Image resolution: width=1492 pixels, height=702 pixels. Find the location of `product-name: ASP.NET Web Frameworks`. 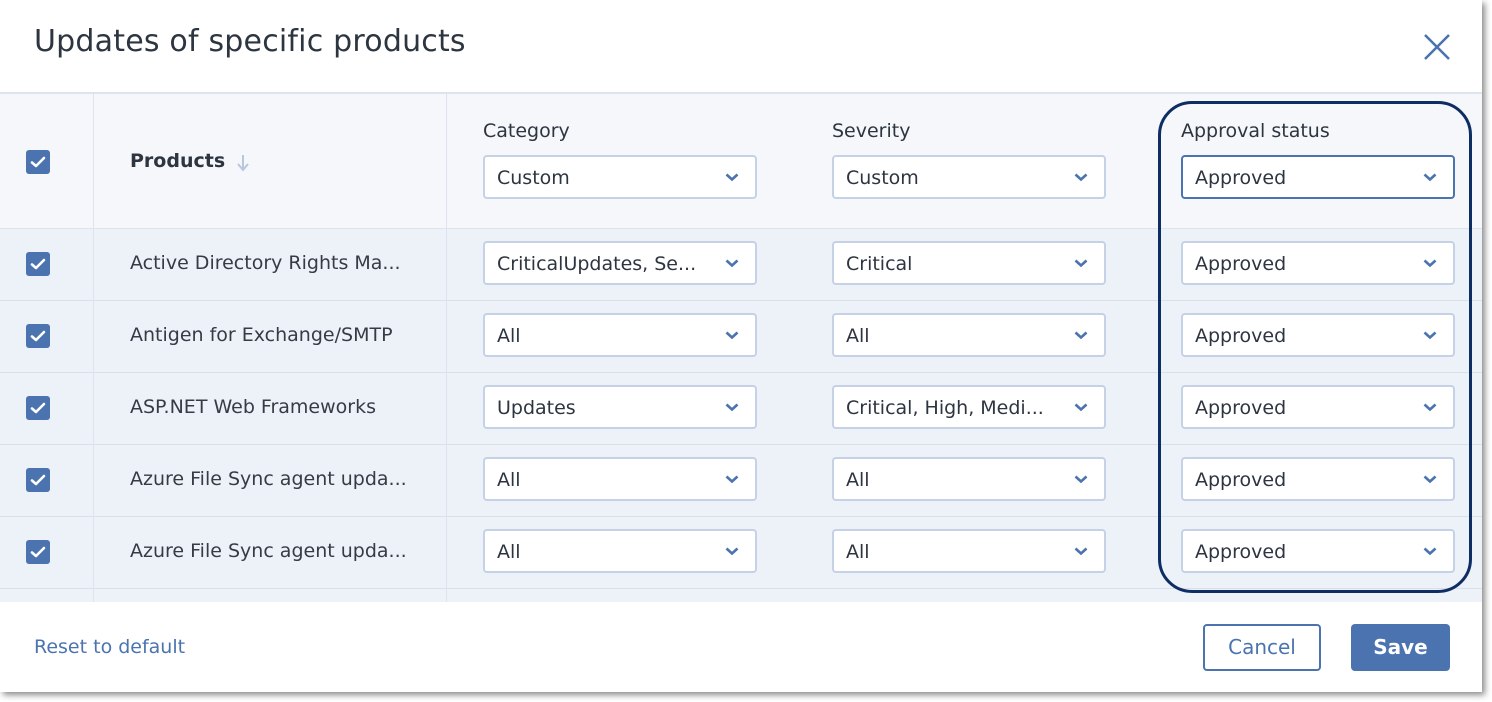

product-name: ASP.NET Web Frameworks is located at coordinates (253, 407).